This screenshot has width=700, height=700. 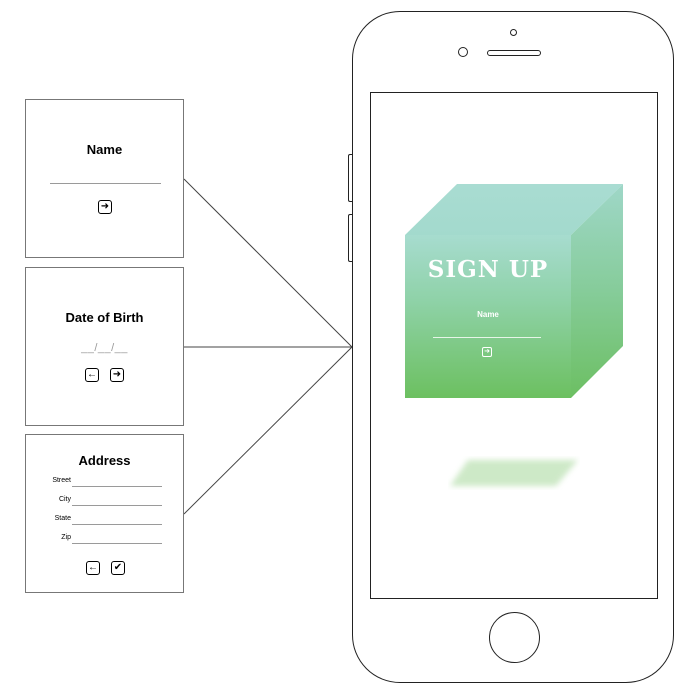 I want to click on signup-heading: SIGN UP, so click(x=488, y=269).